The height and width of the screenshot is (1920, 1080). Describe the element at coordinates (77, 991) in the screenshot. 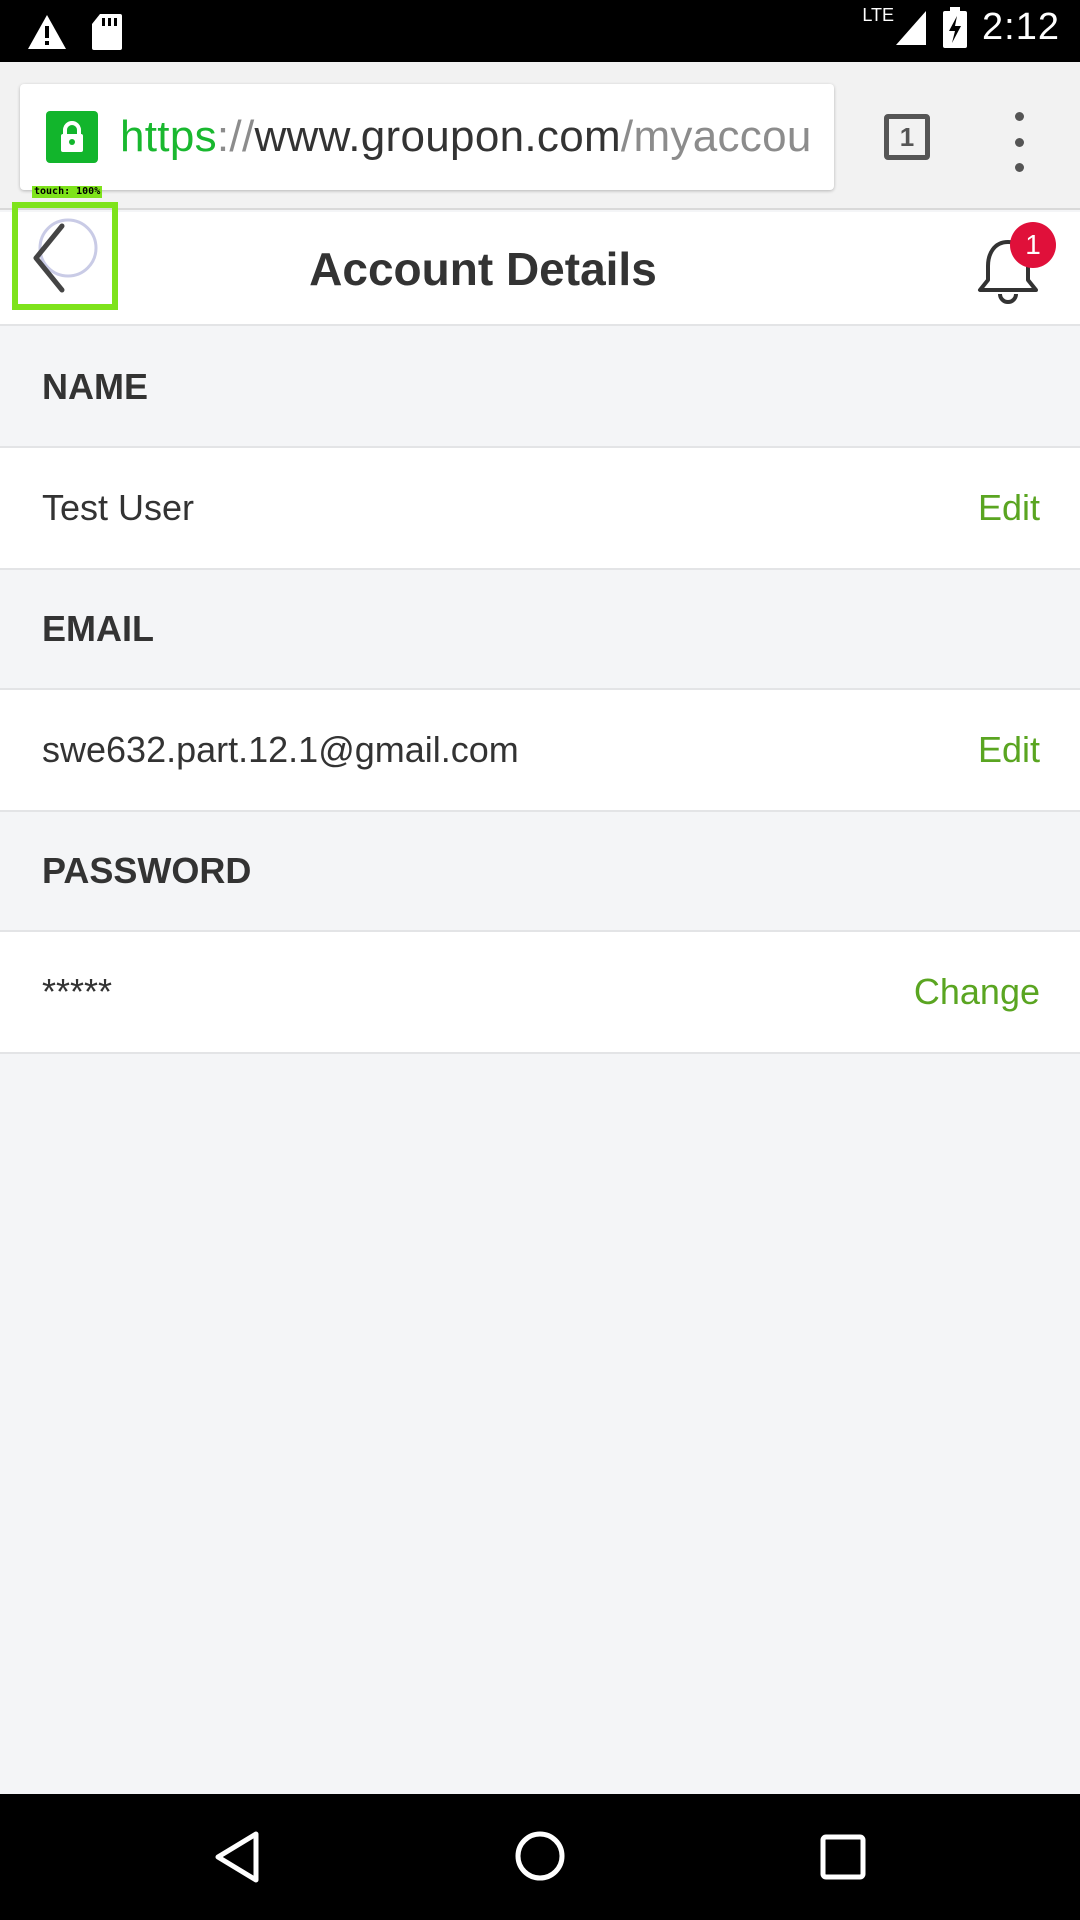

I see `password-value: *****` at that location.